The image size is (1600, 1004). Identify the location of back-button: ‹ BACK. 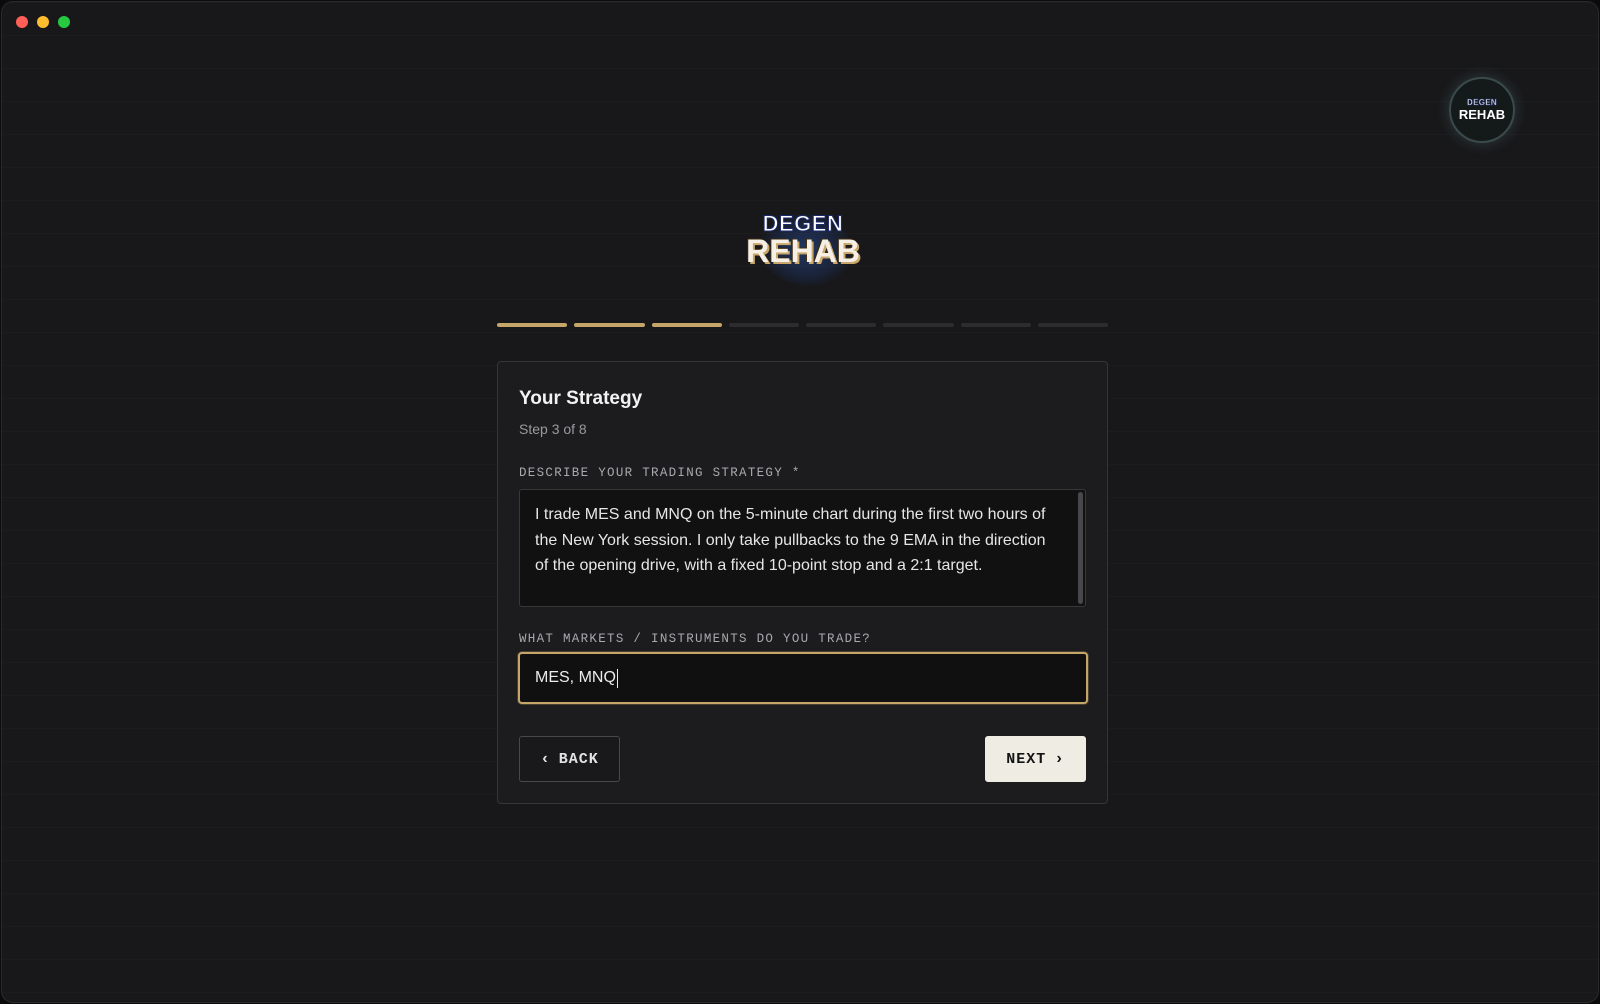
(569, 759).